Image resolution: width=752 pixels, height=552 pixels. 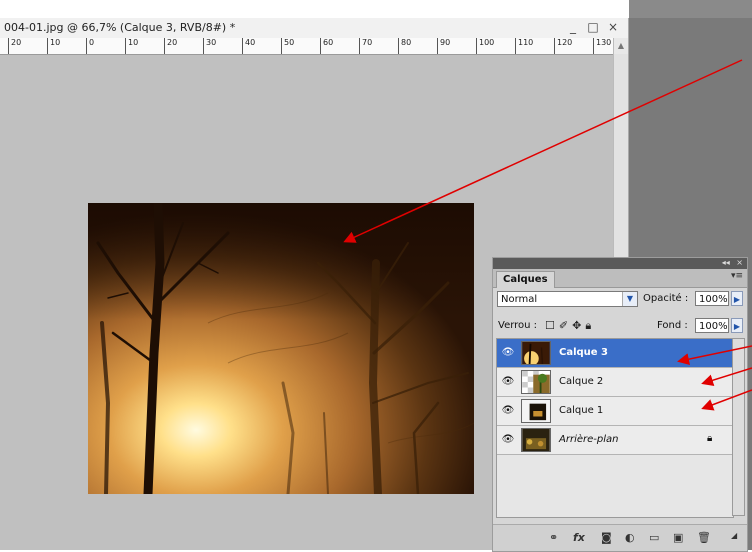 I want to click on ruler-tick: 130, so click(x=602, y=46).